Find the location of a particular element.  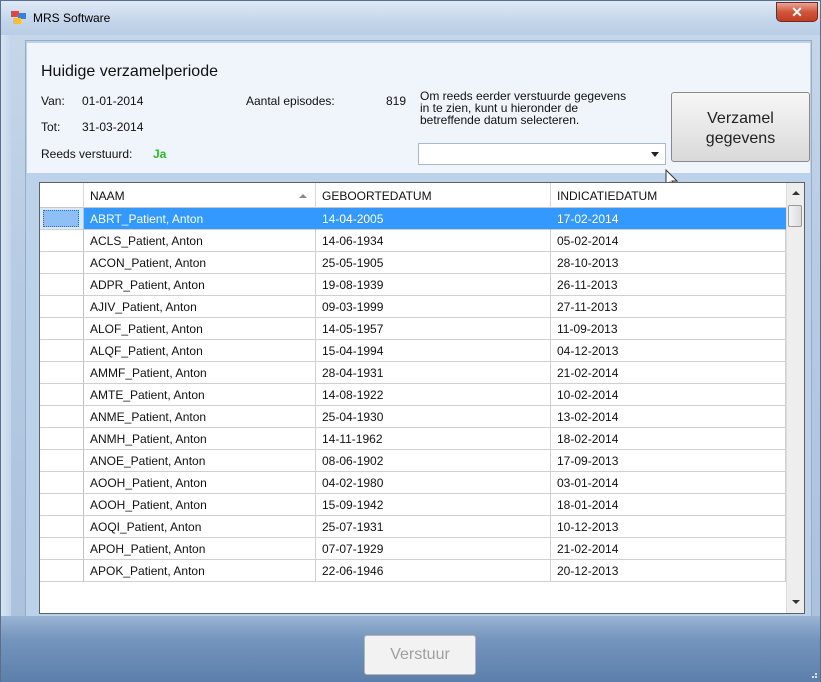

cell-naam: ALQF_Patient, Anton is located at coordinates (200, 351).